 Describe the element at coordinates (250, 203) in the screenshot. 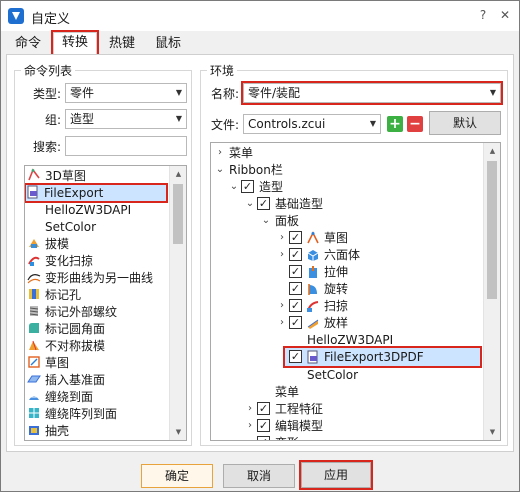

I see `collapse-icon: ⌄` at that location.